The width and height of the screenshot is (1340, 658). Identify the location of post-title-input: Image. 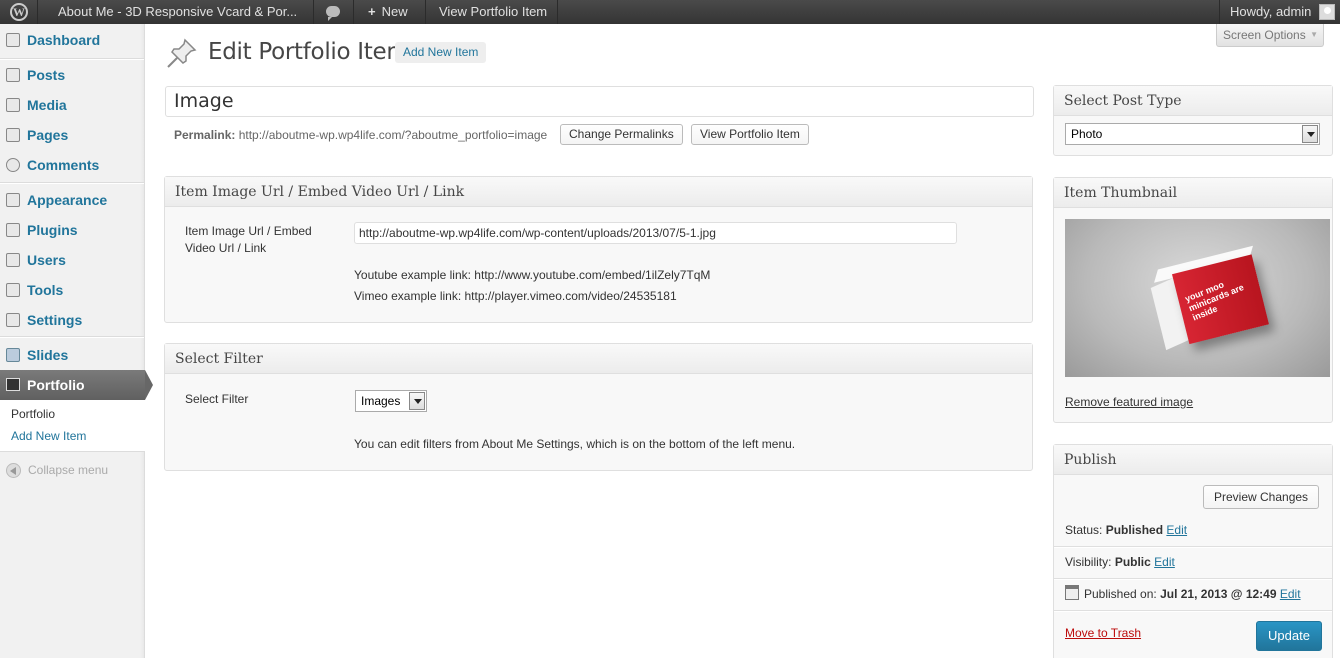
(599, 101).